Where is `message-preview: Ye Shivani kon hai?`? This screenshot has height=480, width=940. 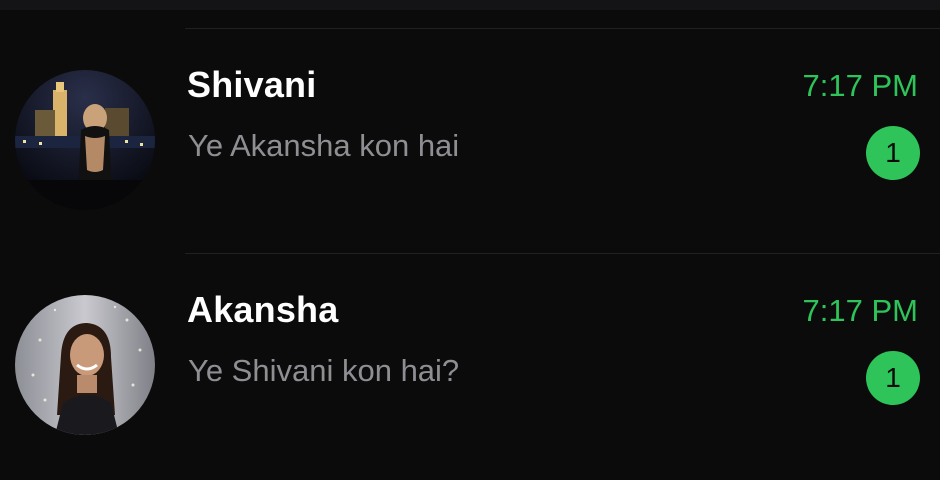
message-preview: Ye Shivani kon hai? is located at coordinates (324, 370).